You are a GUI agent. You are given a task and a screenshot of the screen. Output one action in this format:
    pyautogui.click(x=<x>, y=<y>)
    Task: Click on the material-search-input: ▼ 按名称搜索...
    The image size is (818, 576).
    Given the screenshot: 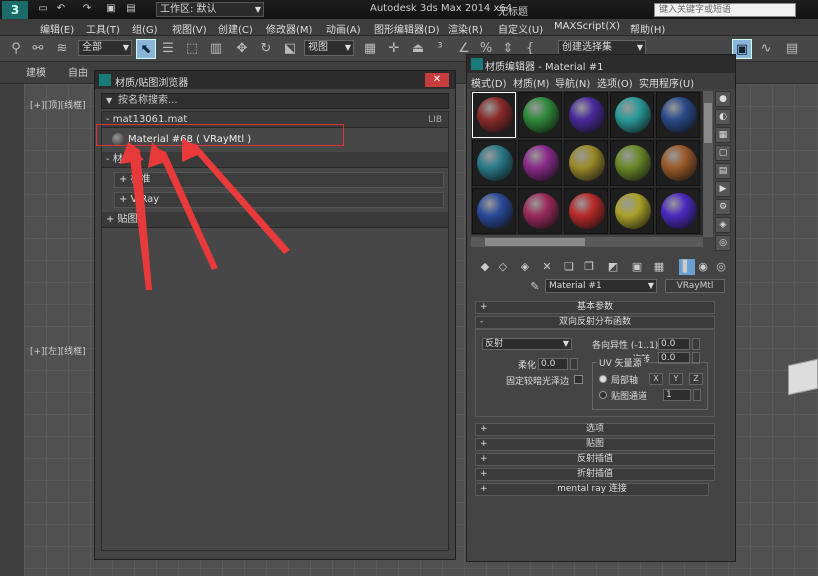 What is the action you would take?
    pyautogui.click(x=275, y=101)
    